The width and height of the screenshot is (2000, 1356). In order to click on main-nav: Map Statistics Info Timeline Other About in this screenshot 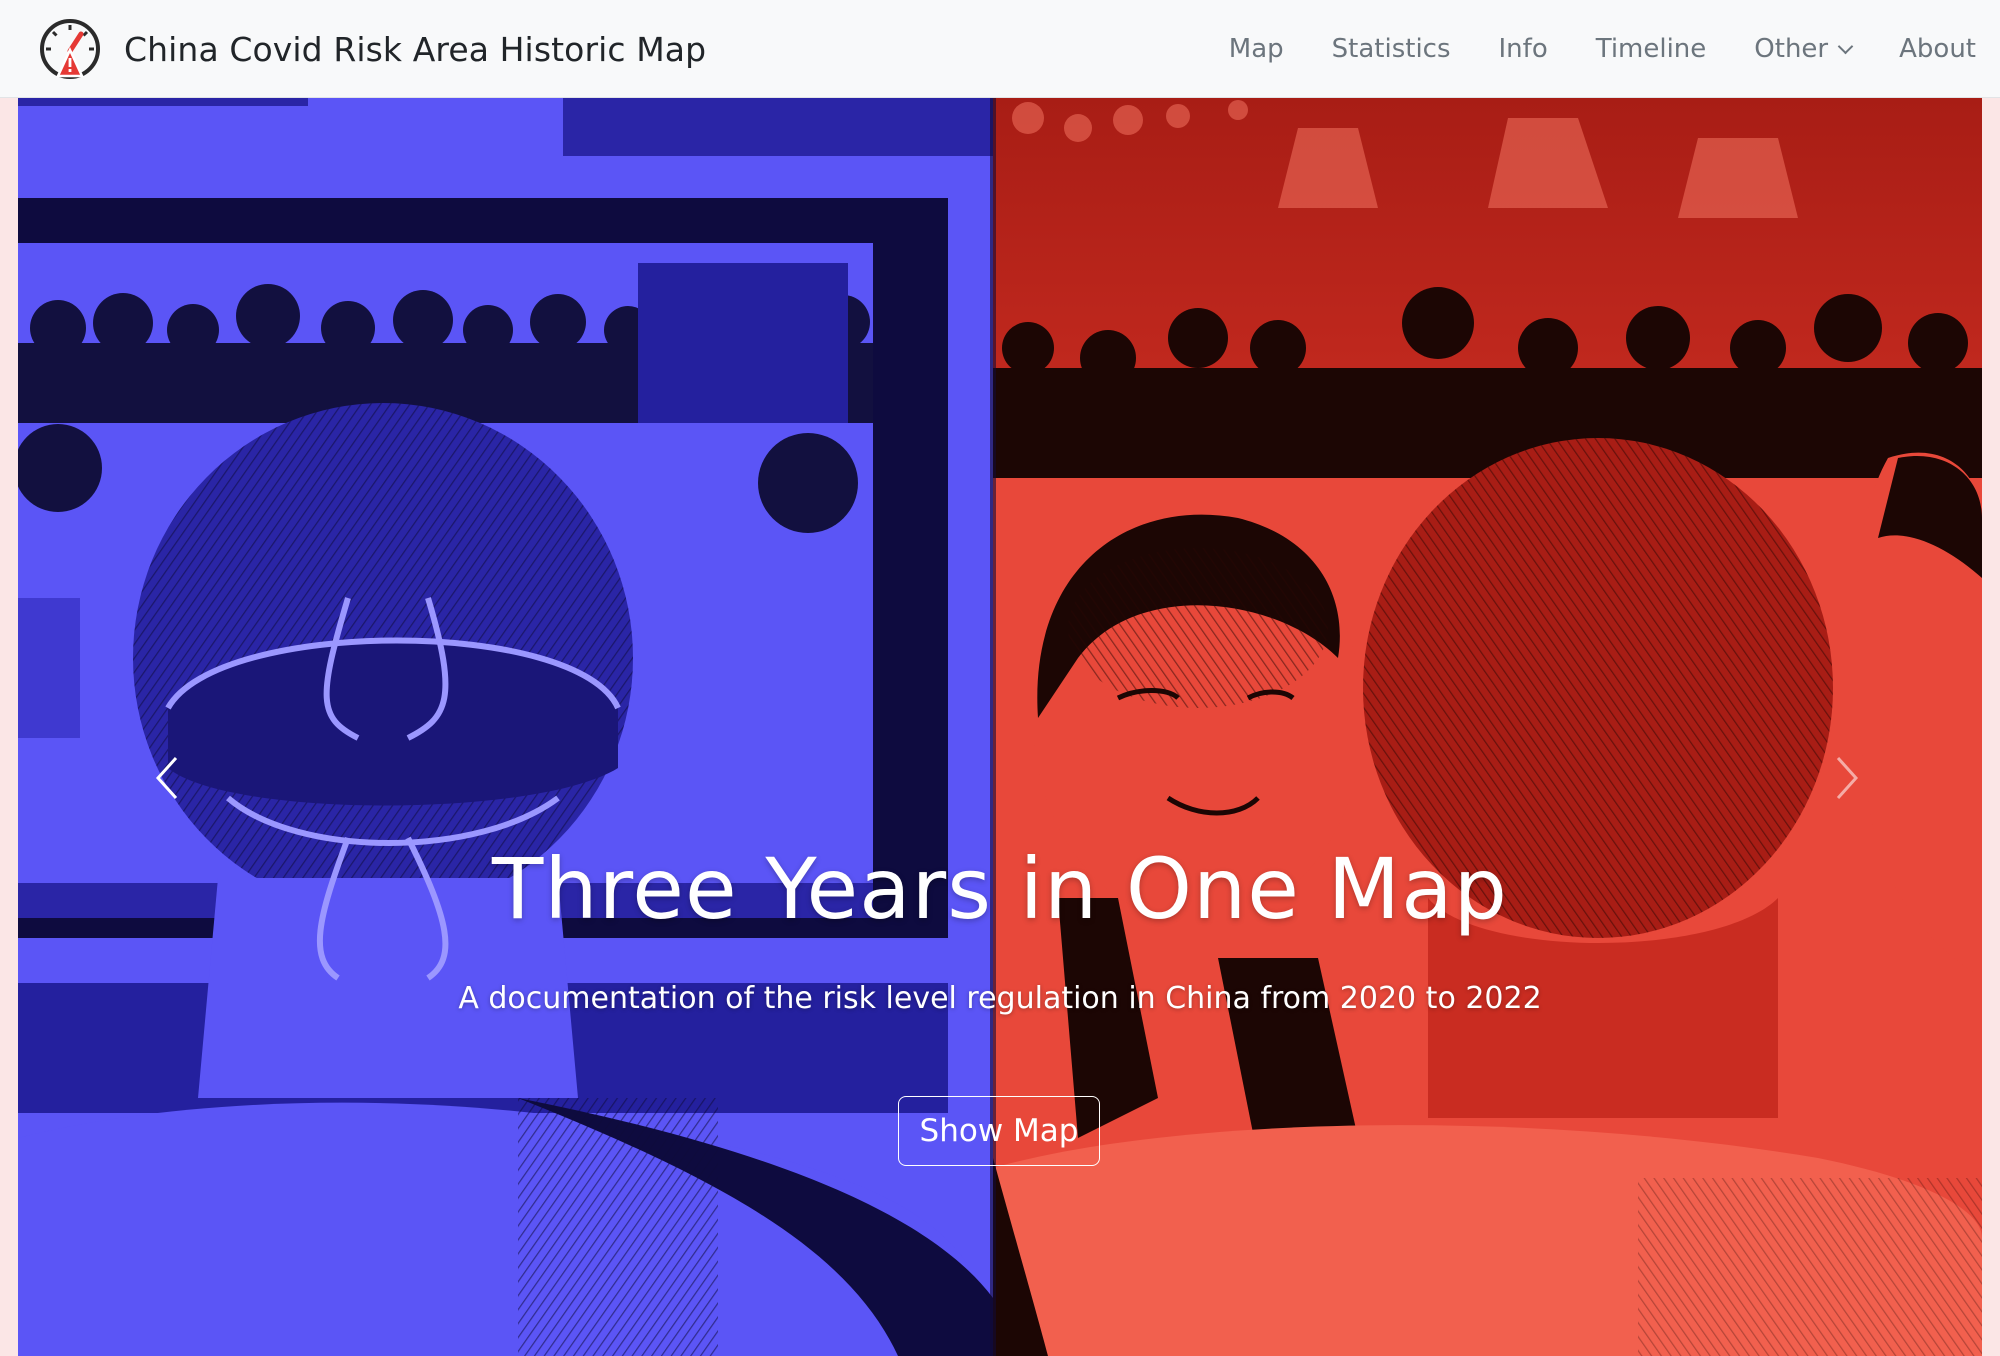, I will do `click(1590, 49)`.